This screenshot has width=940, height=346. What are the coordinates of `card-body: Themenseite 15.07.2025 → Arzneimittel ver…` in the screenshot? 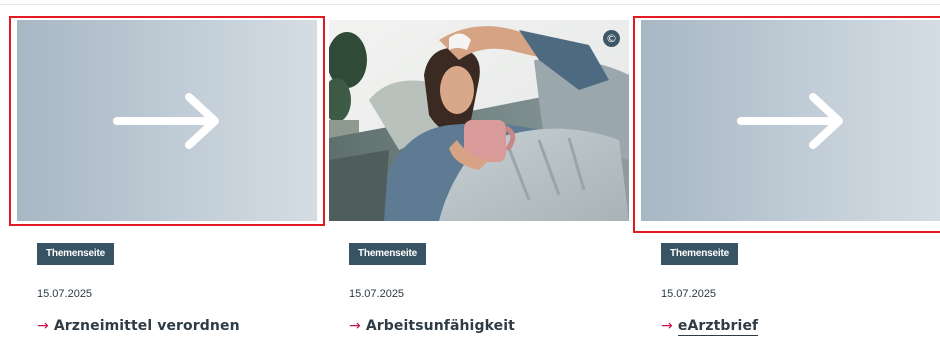 It's located at (172, 288).